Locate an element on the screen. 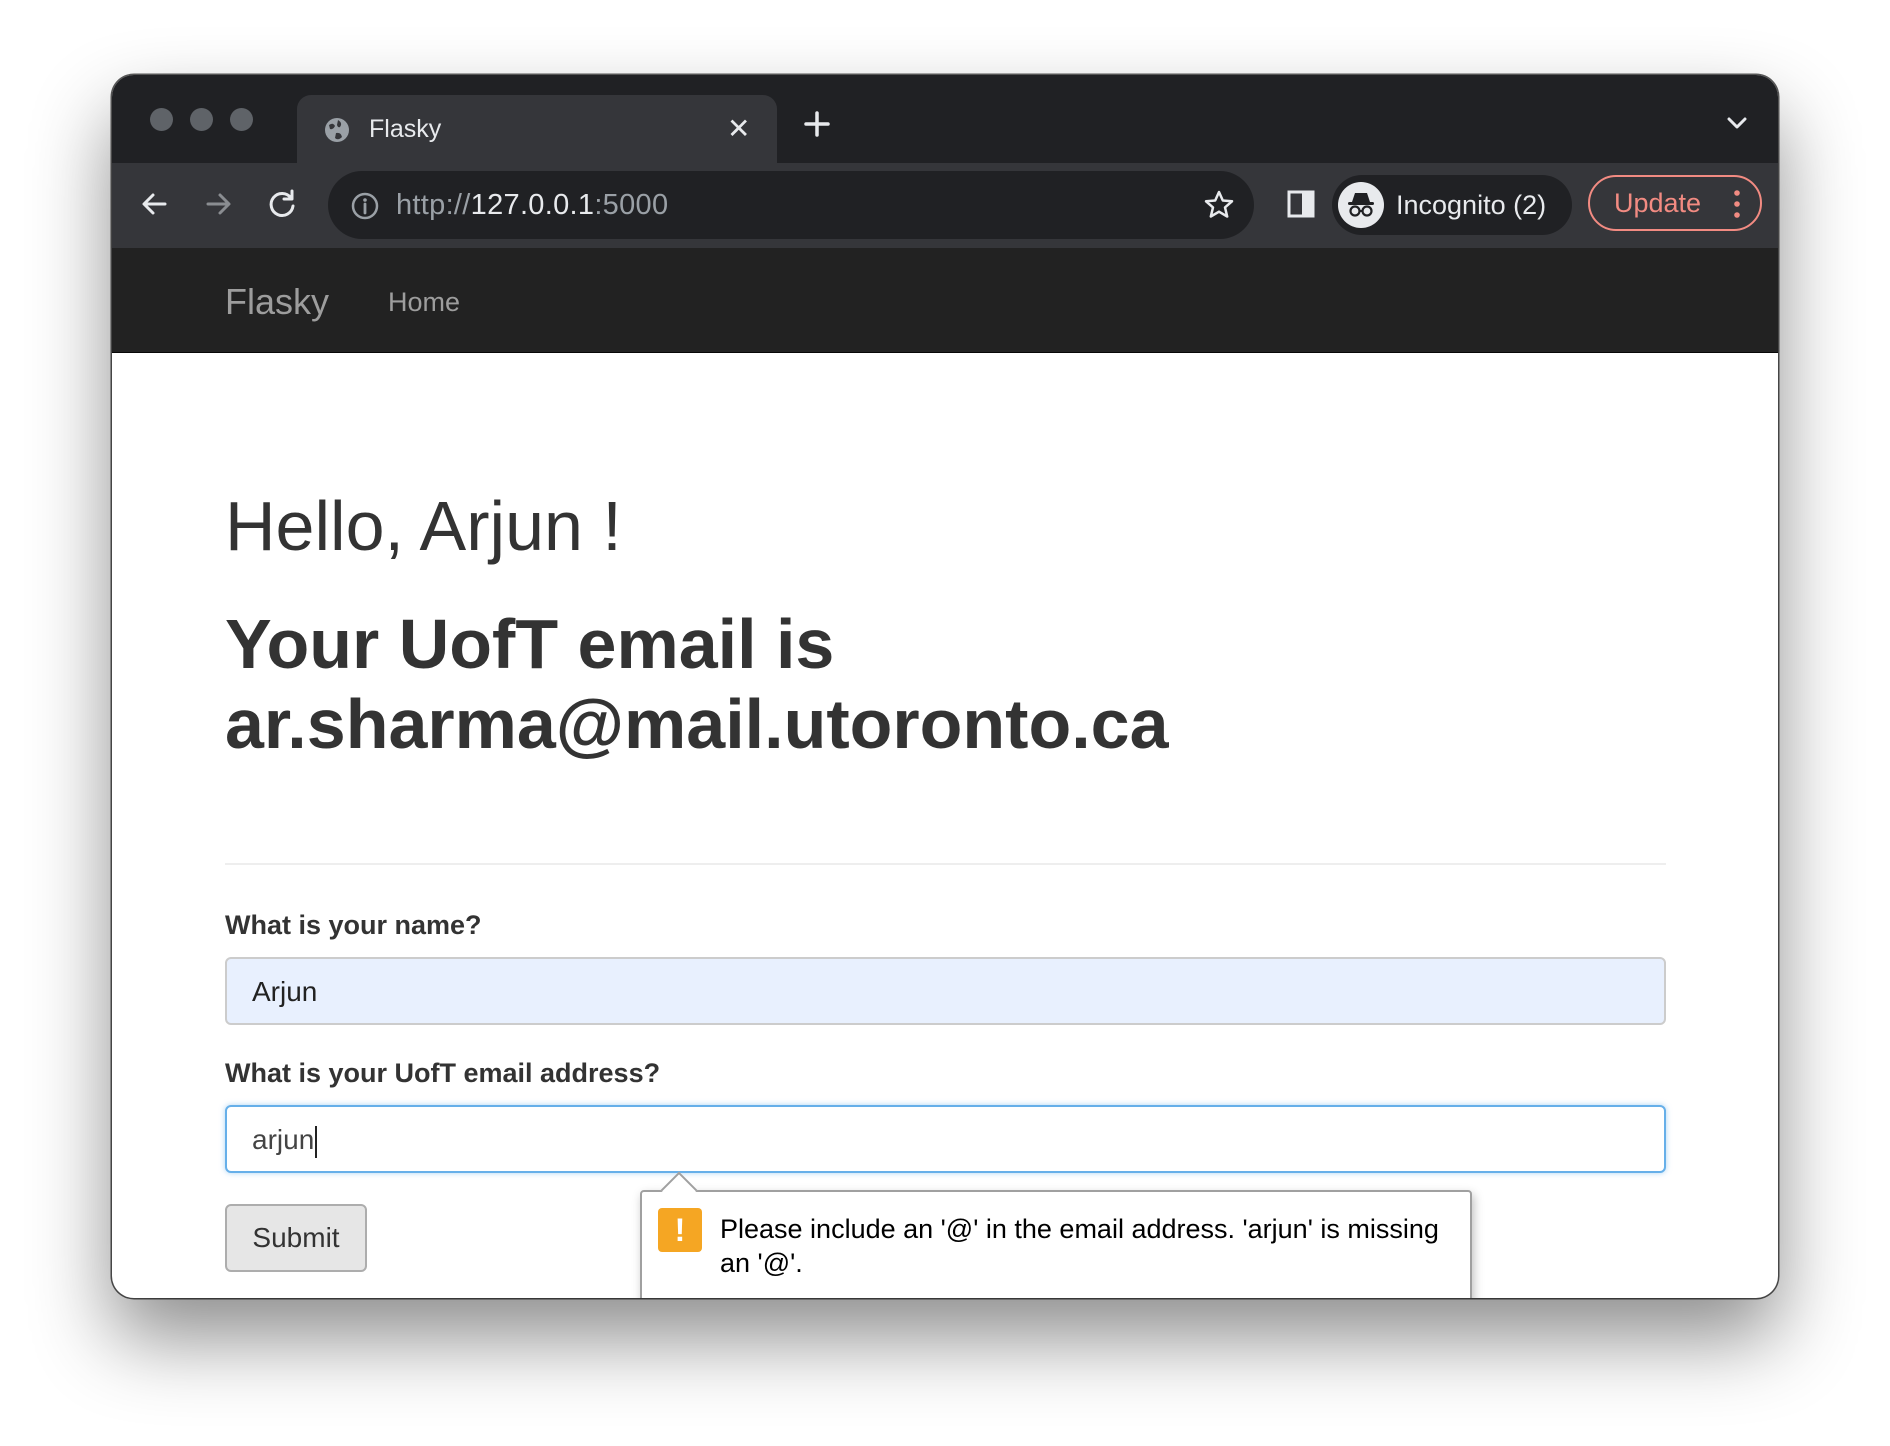 The height and width of the screenshot is (1446, 1890). chevron-down-icon is located at coordinates (1737, 123).